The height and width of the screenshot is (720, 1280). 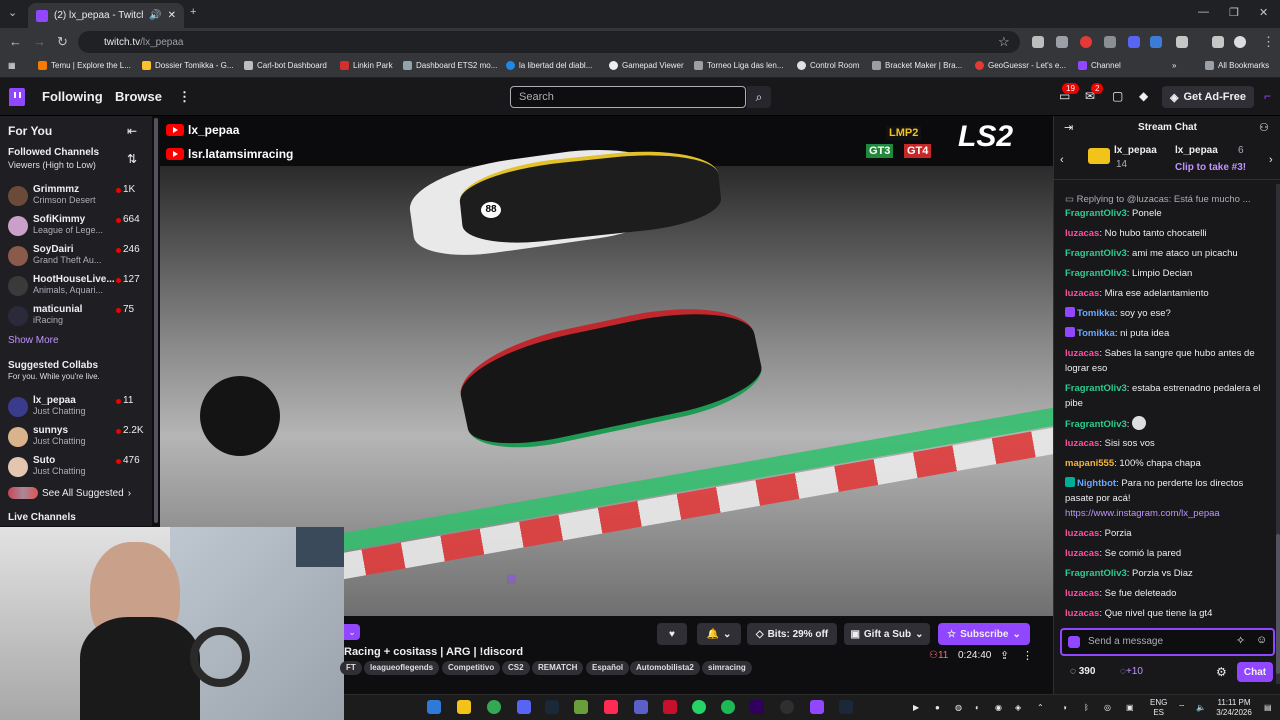 I want to click on bookmark-item: Carl-bot Dashboard, so click(x=285, y=65).